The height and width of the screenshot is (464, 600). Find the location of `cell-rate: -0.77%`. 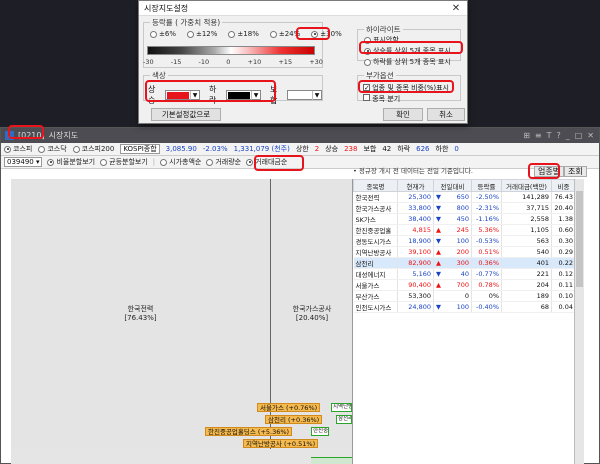

cell-rate: -0.77% is located at coordinates (486, 274).